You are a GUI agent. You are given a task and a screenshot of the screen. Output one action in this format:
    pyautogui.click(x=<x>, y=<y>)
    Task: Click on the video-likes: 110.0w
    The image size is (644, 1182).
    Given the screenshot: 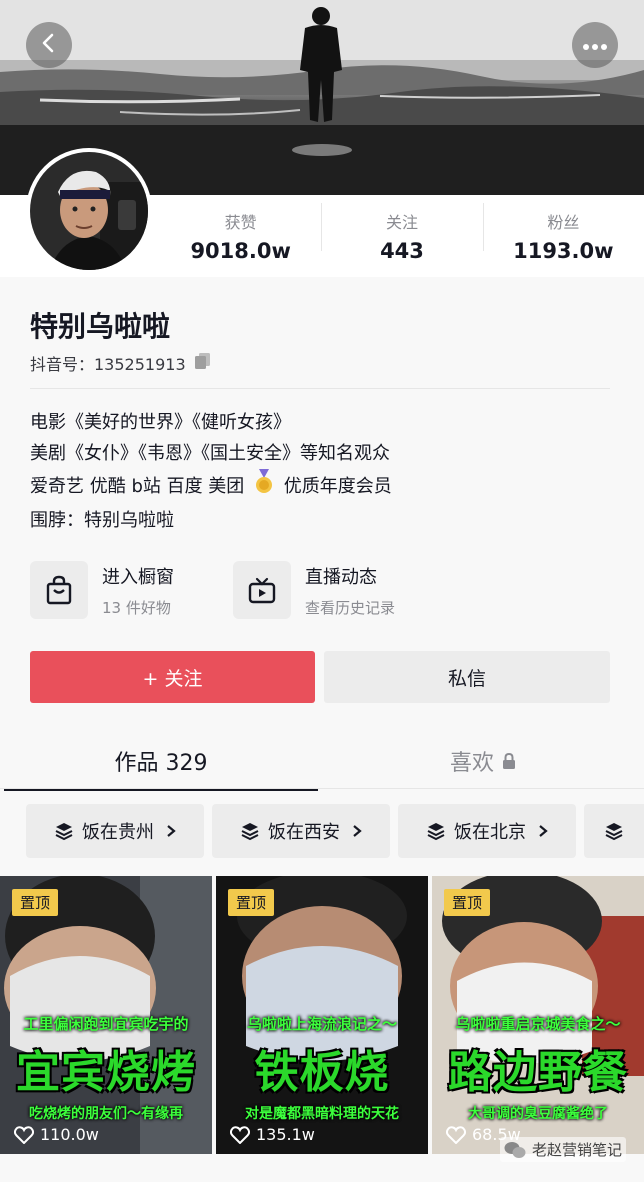 What is the action you would take?
    pyautogui.click(x=56, y=1134)
    